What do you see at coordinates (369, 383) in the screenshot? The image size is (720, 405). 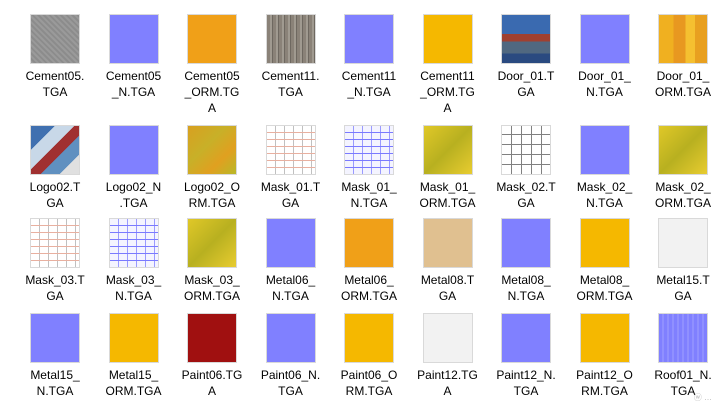 I see `file-name: Paint06_O RM.TGA` at bounding box center [369, 383].